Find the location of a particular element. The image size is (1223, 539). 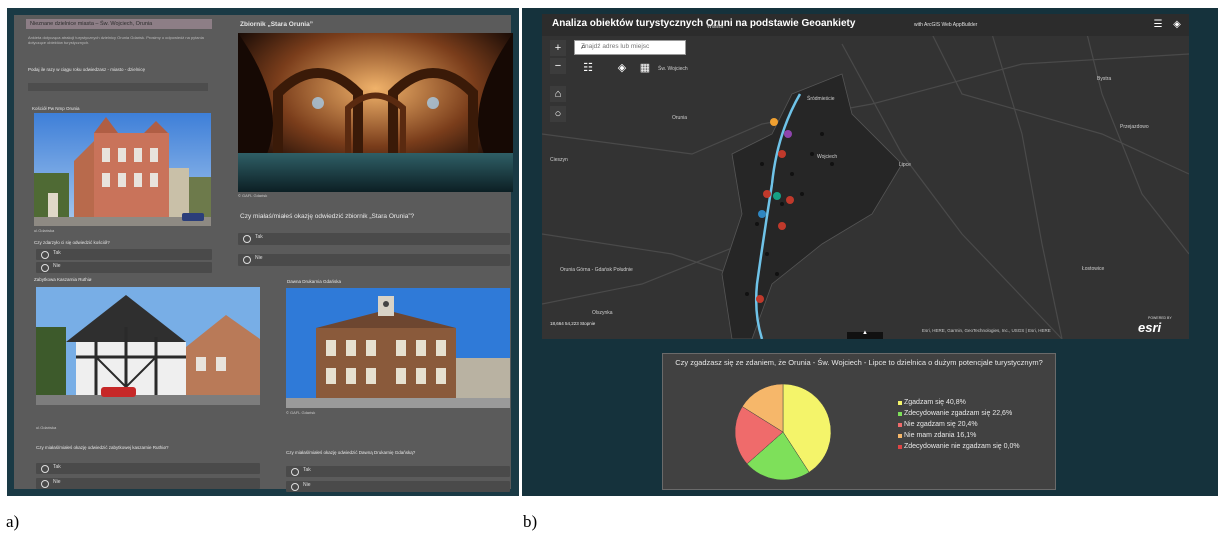

reservoir-photo is located at coordinates (375, 112).